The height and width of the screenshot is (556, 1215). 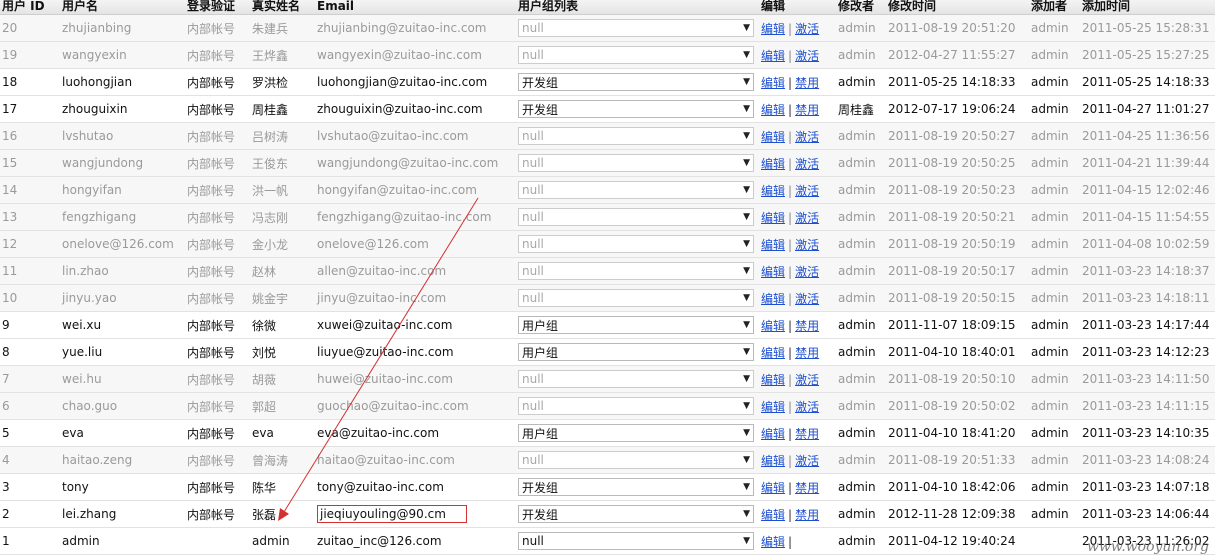 I want to click on cell-modified: 2011-08-19 20:51:20, so click(x=957, y=28).